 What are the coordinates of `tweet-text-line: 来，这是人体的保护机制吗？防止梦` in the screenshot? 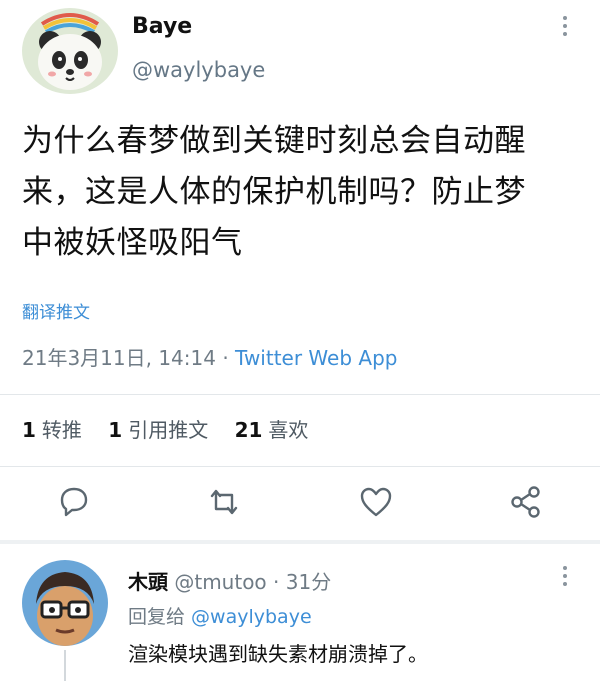 It's located at (274, 192).